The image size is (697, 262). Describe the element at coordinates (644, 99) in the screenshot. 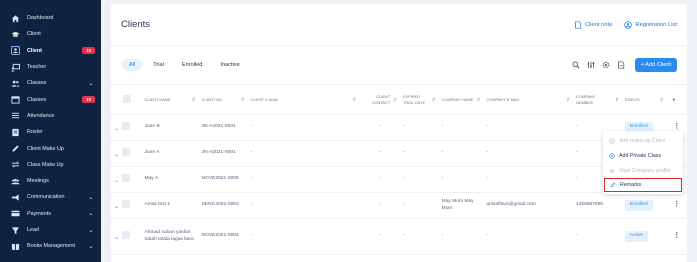

I see `col-status: Status ⇵` at that location.